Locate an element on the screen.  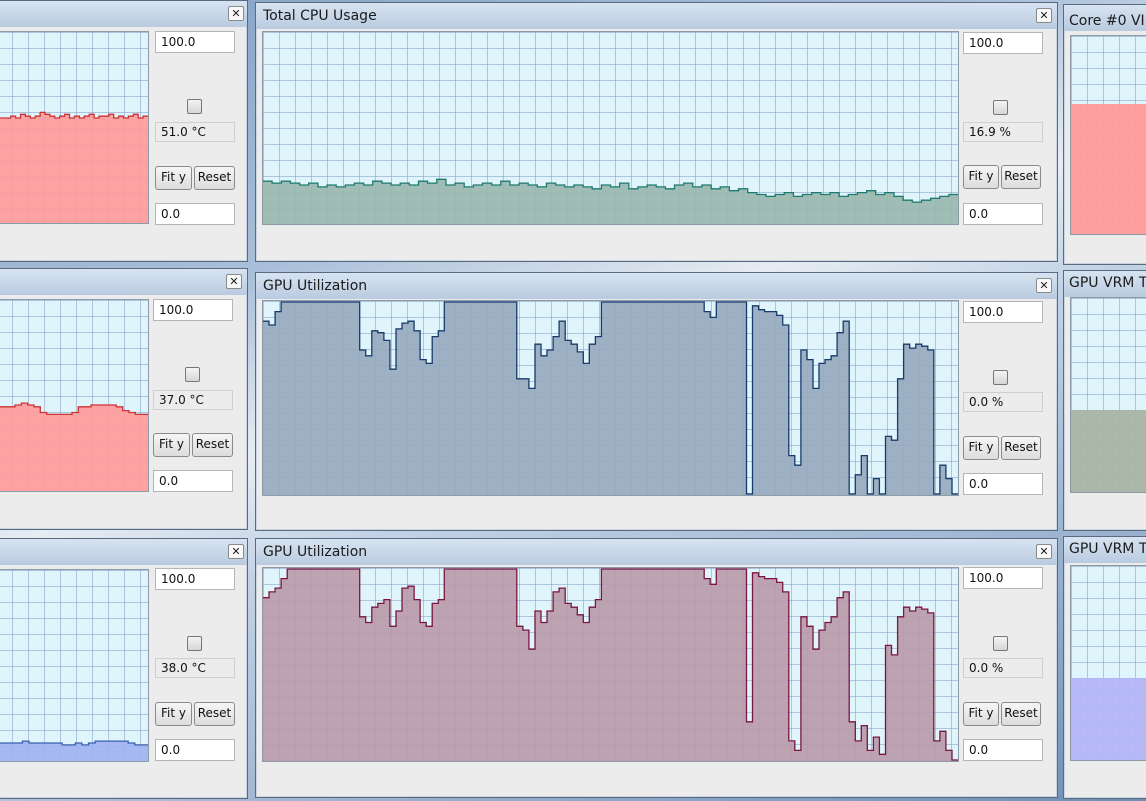
panel-core0-vid: Core #0 VID is located at coordinates (1104, 134).